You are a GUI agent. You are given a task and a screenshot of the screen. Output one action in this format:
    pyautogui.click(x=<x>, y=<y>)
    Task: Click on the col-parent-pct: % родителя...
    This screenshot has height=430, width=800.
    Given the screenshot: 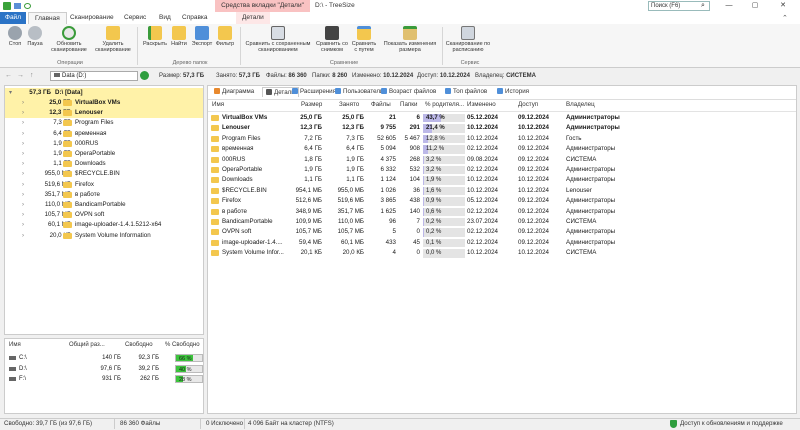 What is the action you would take?
    pyautogui.click(x=444, y=105)
    